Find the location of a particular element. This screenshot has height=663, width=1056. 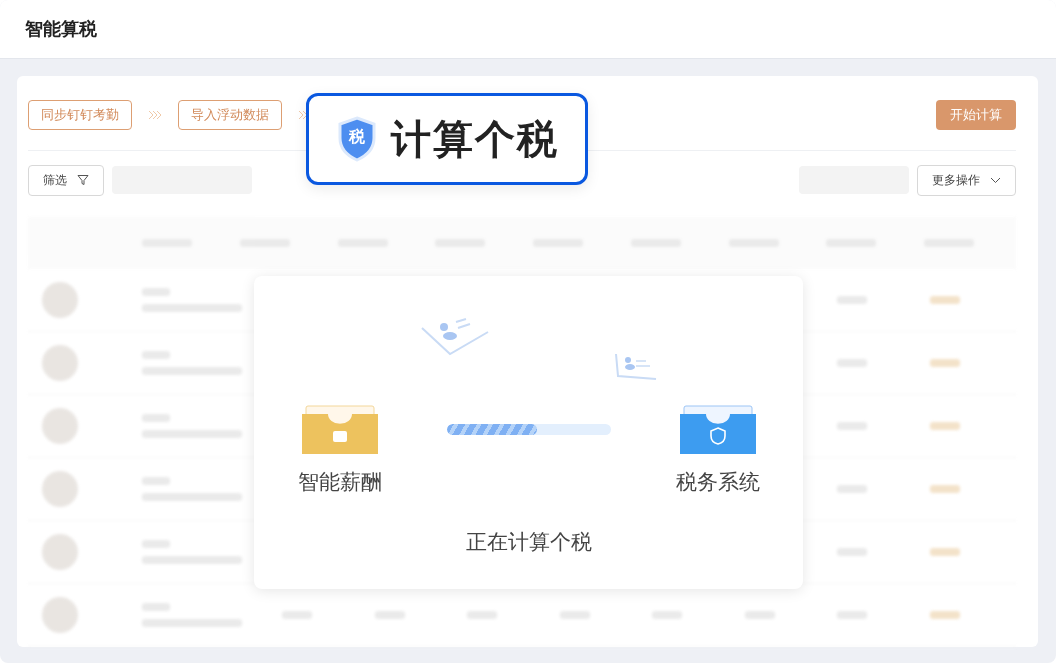

start-button: 开始计算 is located at coordinates (976, 115).